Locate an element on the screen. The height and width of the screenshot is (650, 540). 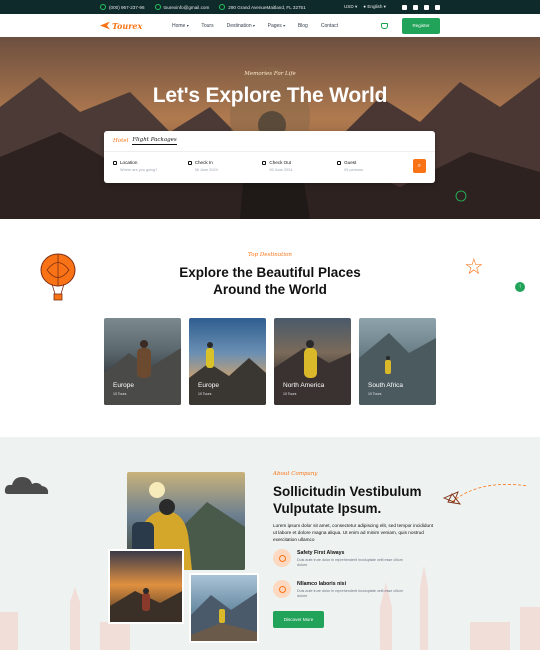
check-in-field: Check In 06 June 2024 is located at coordinates (225, 166).